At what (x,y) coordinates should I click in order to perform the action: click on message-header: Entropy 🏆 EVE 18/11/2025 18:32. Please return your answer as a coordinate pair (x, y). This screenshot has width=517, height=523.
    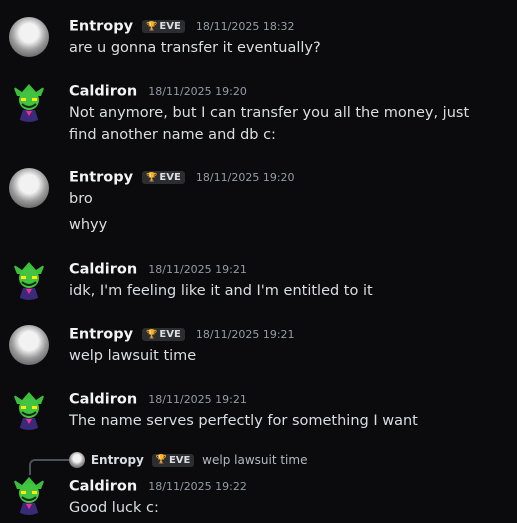
    Looking at the image, I should click on (182, 26).